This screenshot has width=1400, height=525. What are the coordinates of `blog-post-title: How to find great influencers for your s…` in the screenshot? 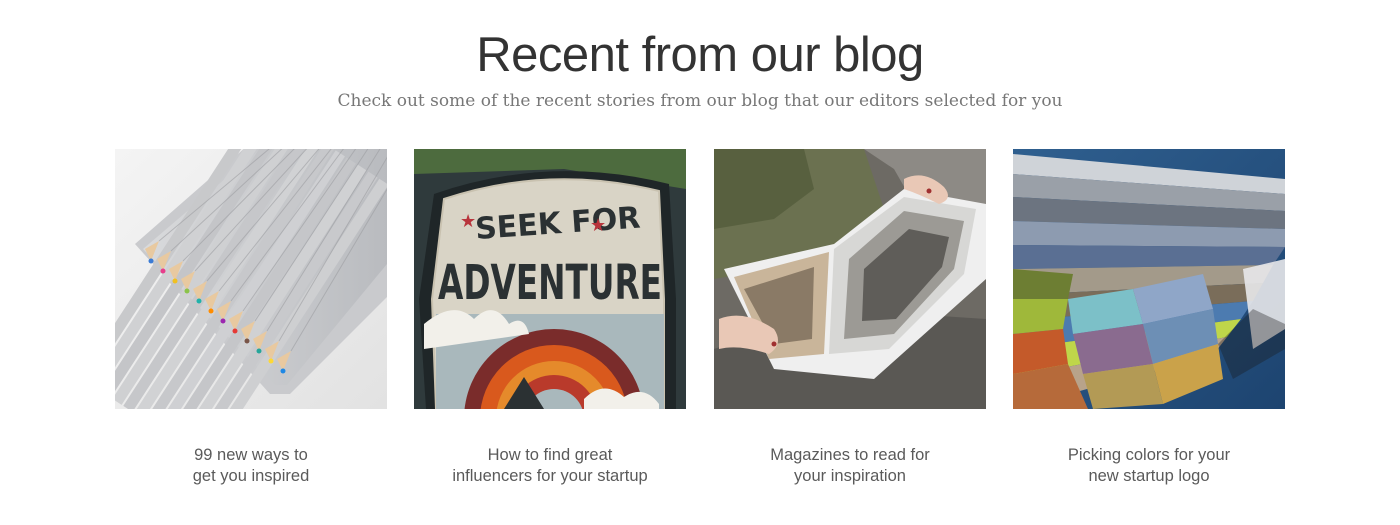 It's located at (550, 466).